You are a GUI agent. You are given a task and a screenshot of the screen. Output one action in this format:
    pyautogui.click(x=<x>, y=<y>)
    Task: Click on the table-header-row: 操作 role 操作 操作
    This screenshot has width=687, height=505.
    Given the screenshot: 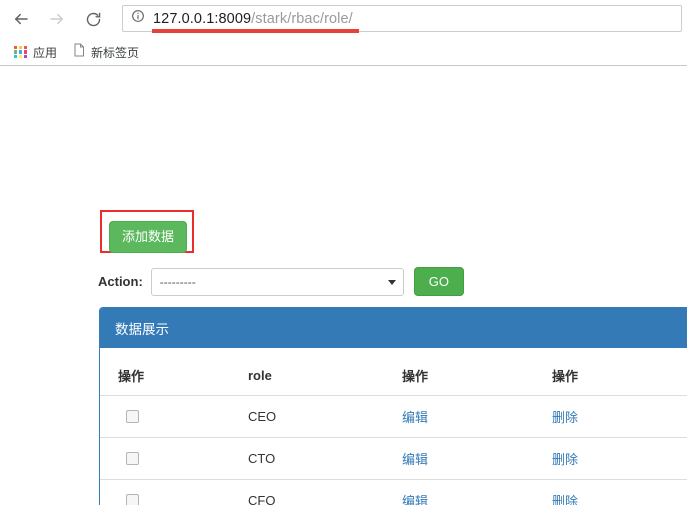 What is the action you would take?
    pyautogui.click(x=393, y=372)
    